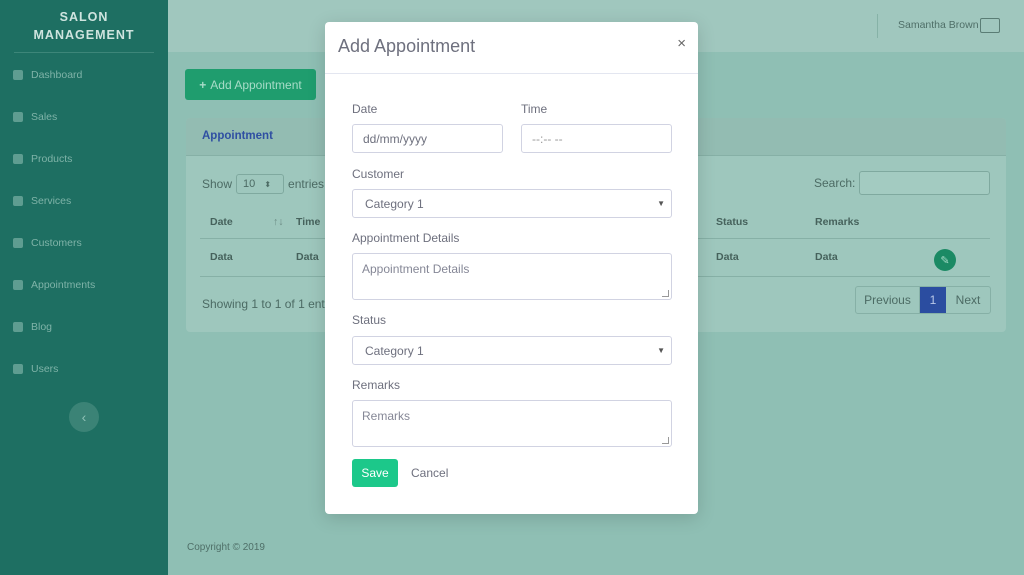  I want to click on cell-status: Data, so click(727, 257).